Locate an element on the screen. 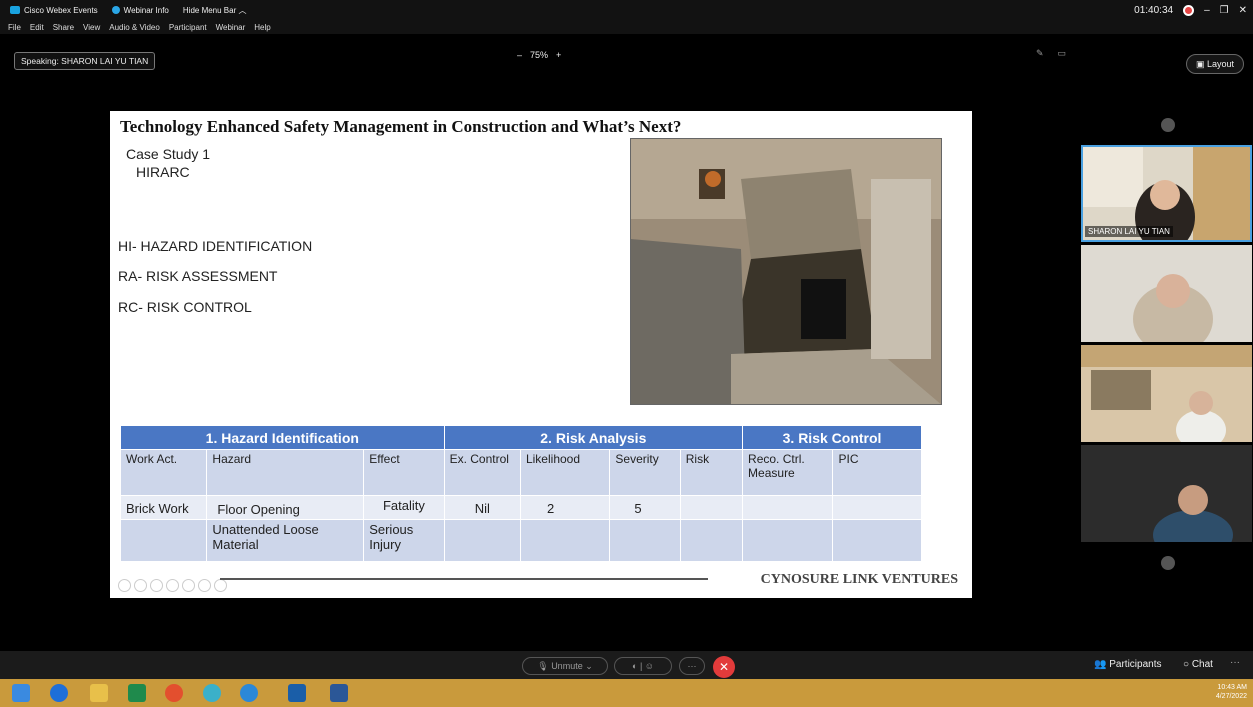  slide-nav-controls is located at coordinates (172, 585).